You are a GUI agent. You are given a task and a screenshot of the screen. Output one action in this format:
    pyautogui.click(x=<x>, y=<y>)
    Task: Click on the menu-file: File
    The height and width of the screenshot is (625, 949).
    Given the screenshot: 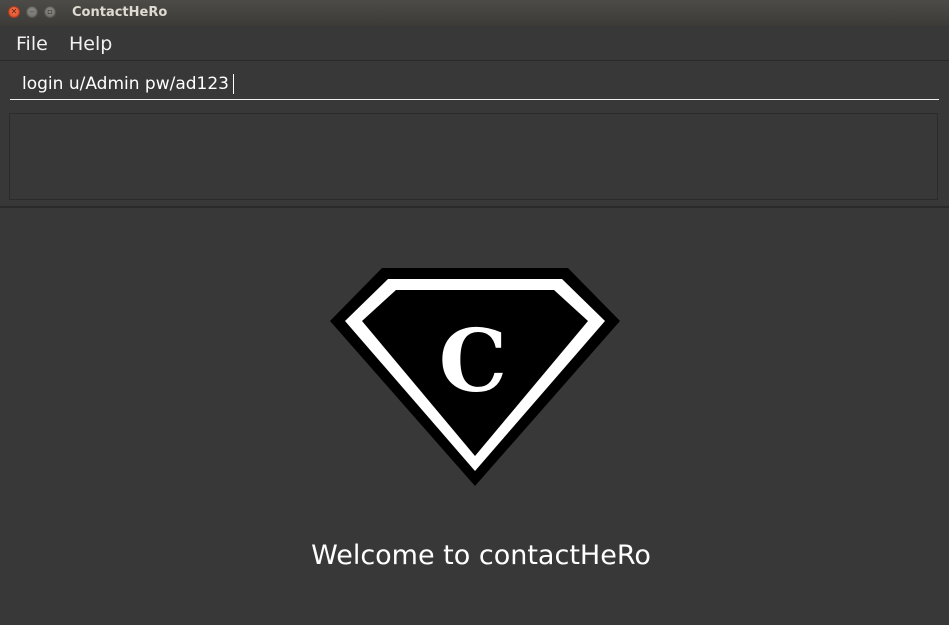 What is the action you would take?
    pyautogui.click(x=32, y=44)
    